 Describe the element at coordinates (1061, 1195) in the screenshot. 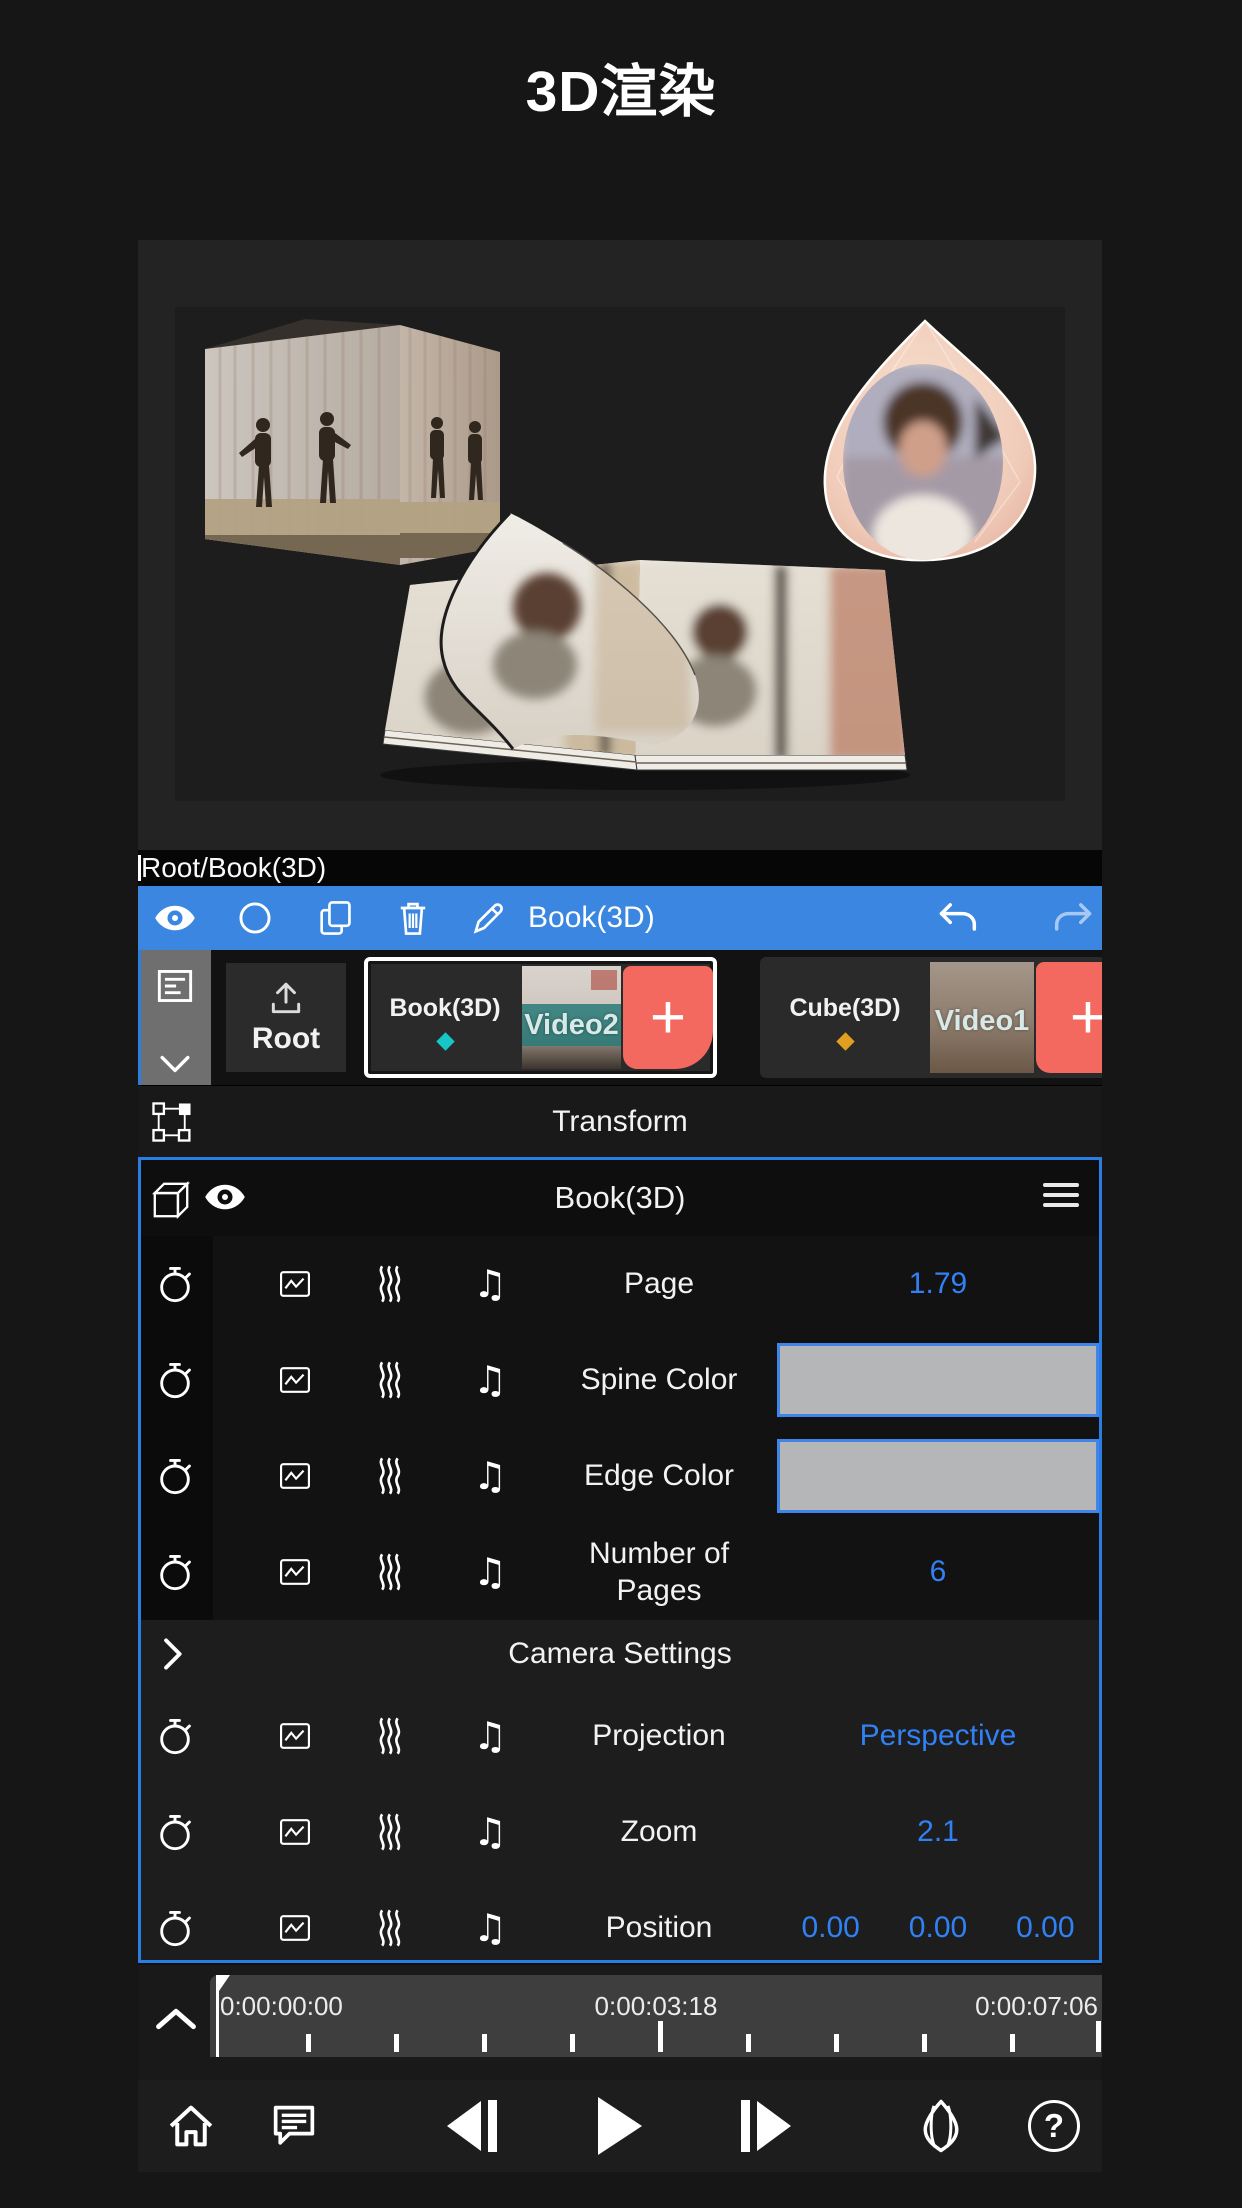

I see `menu-icon` at that location.